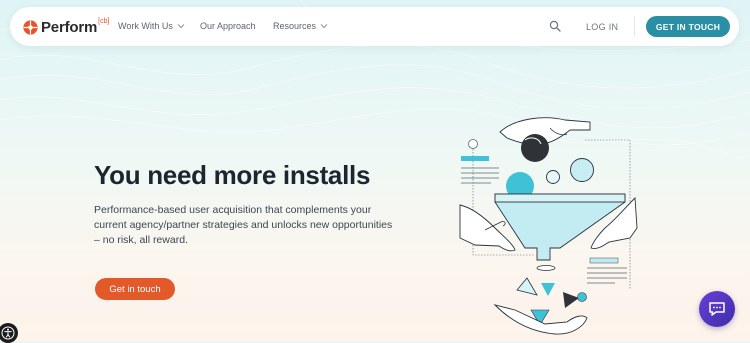 The width and height of the screenshot is (750, 343). I want to click on chat-launcher-button, so click(717, 309).